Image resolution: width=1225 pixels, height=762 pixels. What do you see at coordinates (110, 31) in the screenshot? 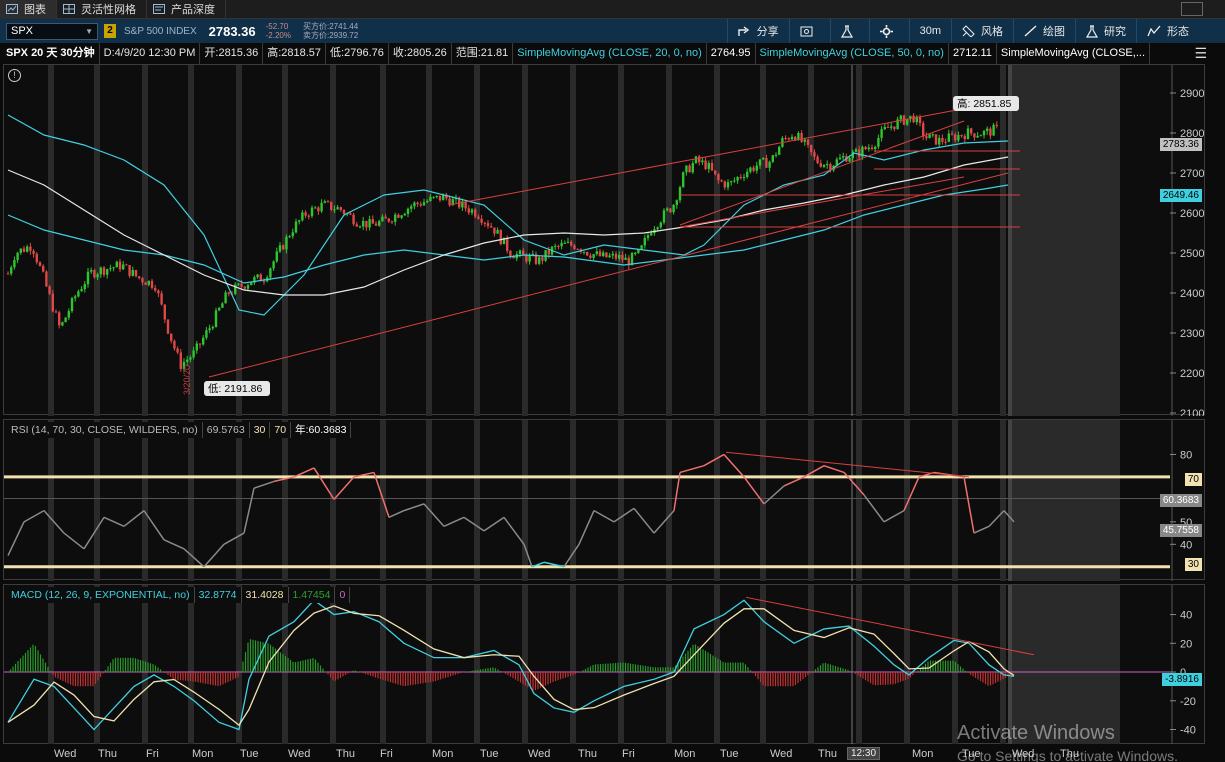
I see `link-badge: 2` at bounding box center [110, 31].